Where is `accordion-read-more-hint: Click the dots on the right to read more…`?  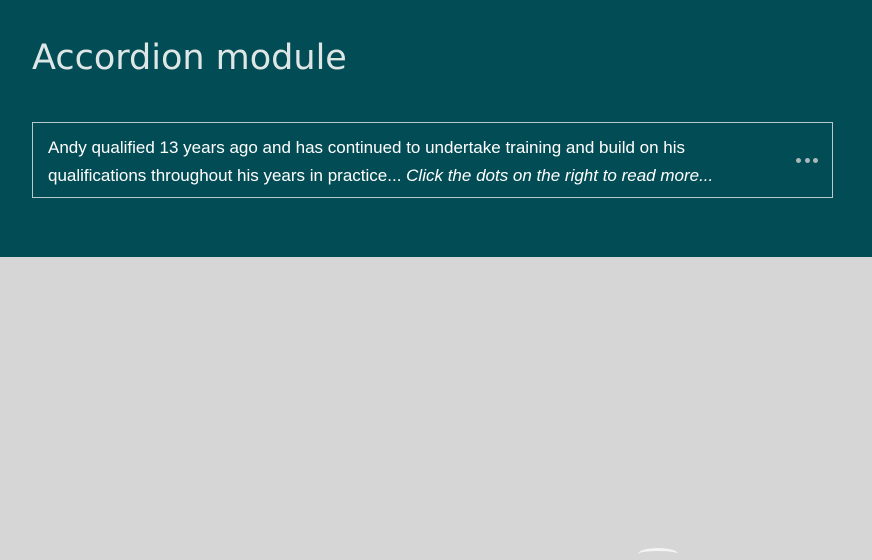
accordion-read-more-hint: Click the dots on the right to read more… is located at coordinates (560, 175).